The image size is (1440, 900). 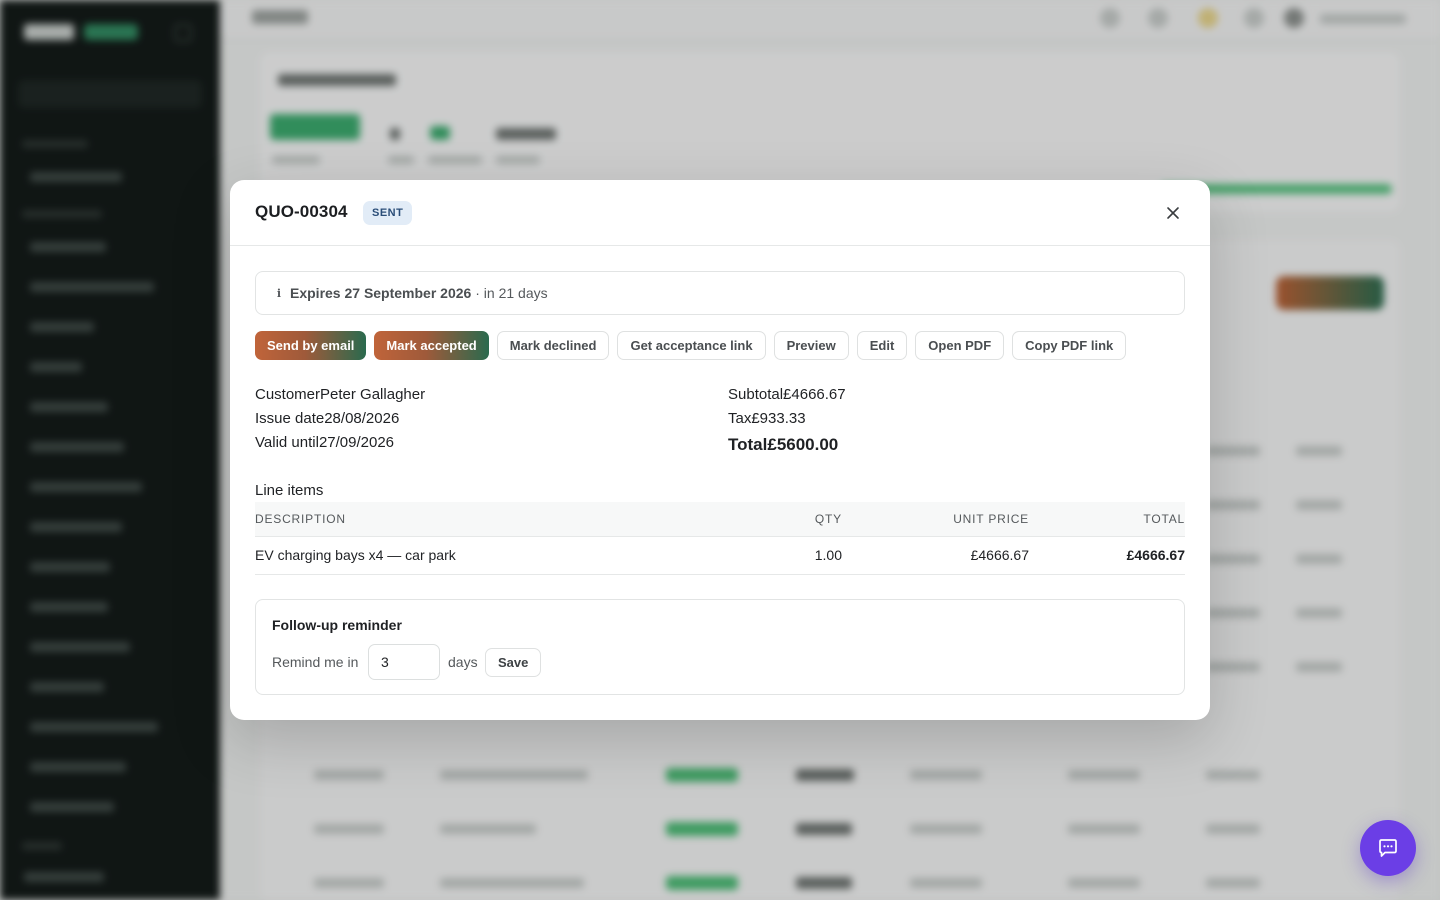 I want to click on tax-row: Tax£933.33, so click(x=787, y=419).